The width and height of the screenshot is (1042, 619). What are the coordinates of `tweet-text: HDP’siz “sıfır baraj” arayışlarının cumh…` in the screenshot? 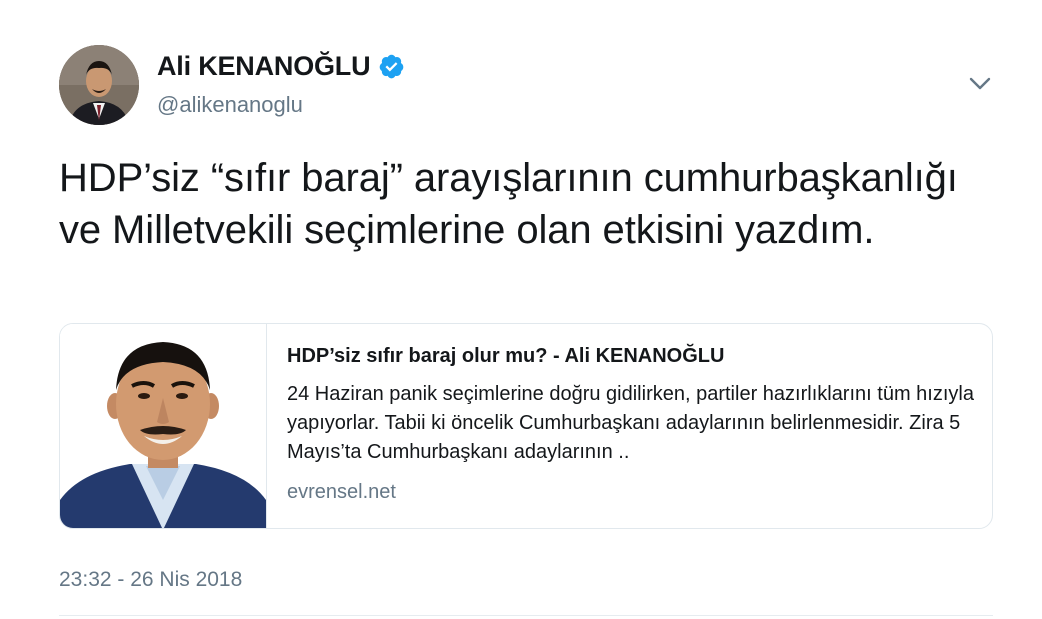 It's located at (508, 204).